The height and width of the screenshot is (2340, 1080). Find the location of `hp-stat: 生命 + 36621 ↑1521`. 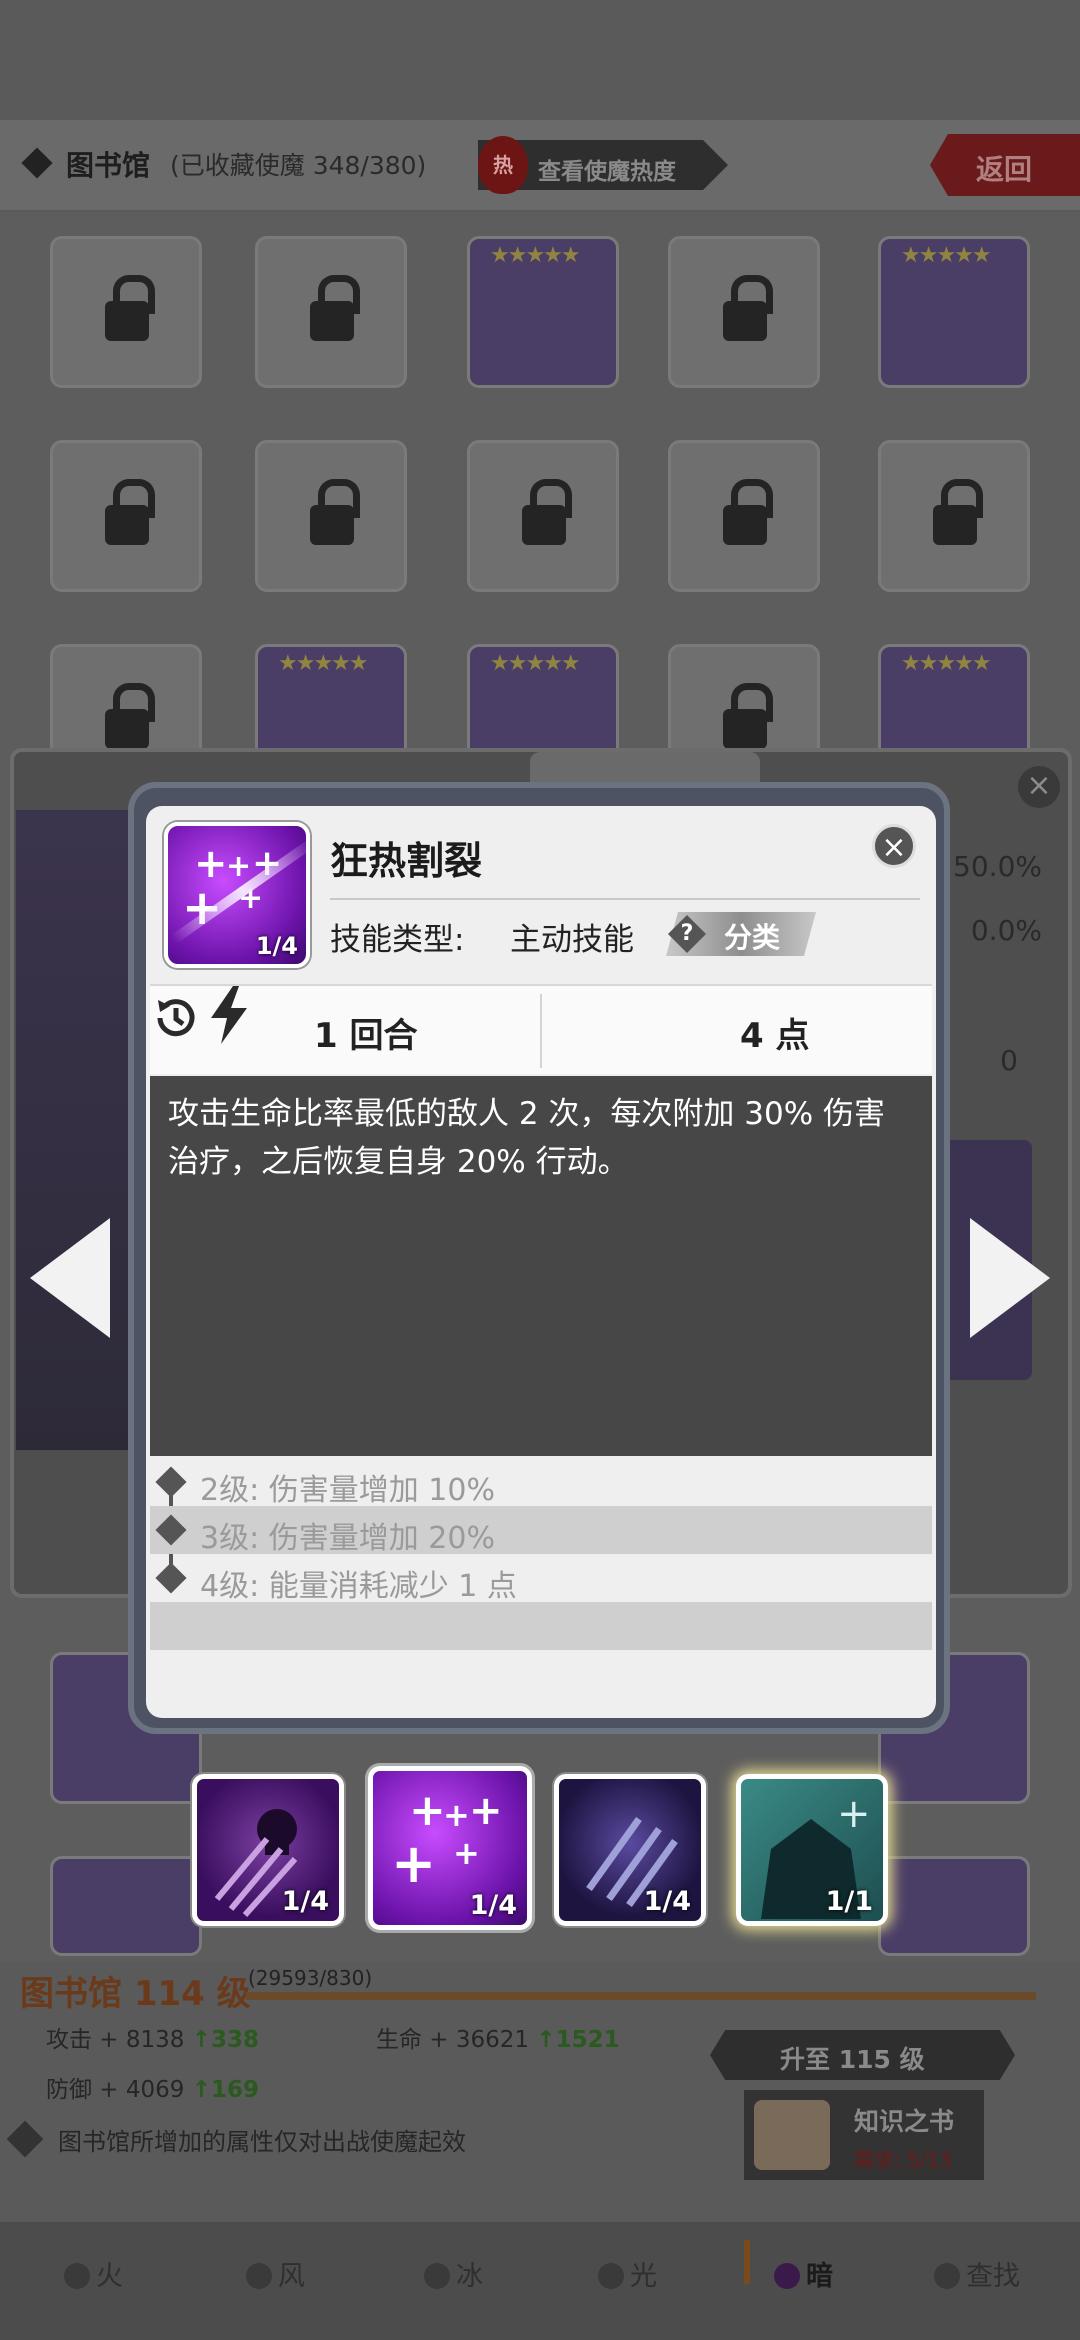

hp-stat: 生命 + 36621 ↑1521 is located at coordinates (498, 2037).